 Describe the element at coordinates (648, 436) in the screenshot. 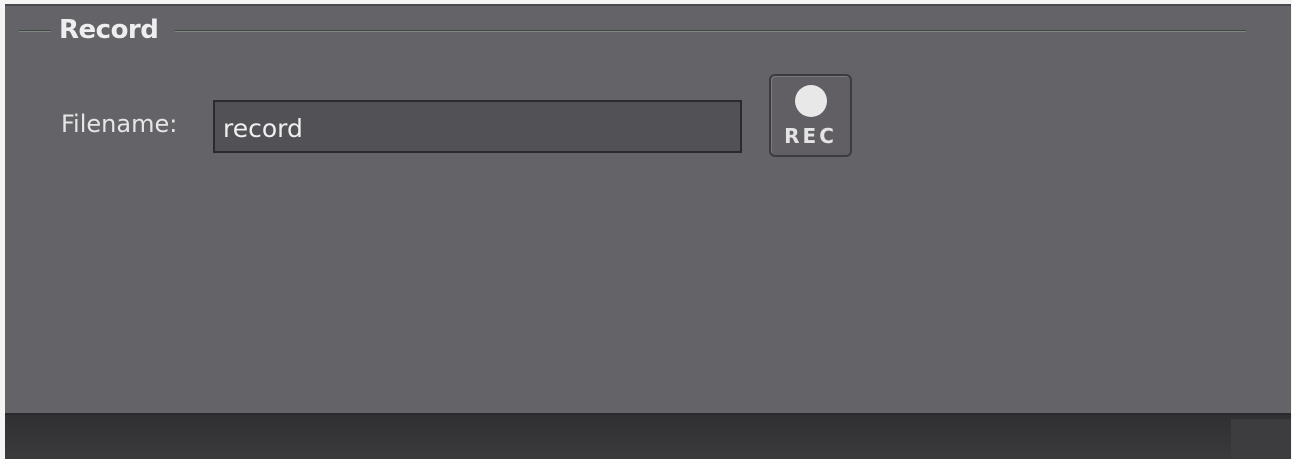

I see `status-bar` at that location.